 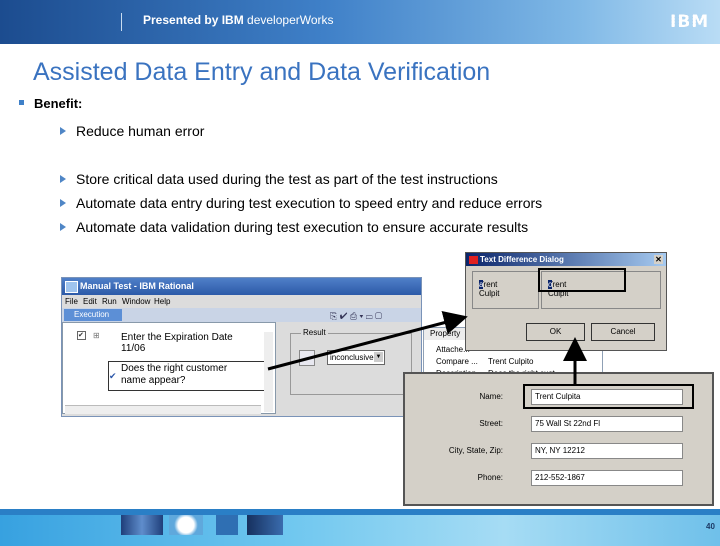 I want to click on arrow-step-to-dialog, so click(x=367, y=340).